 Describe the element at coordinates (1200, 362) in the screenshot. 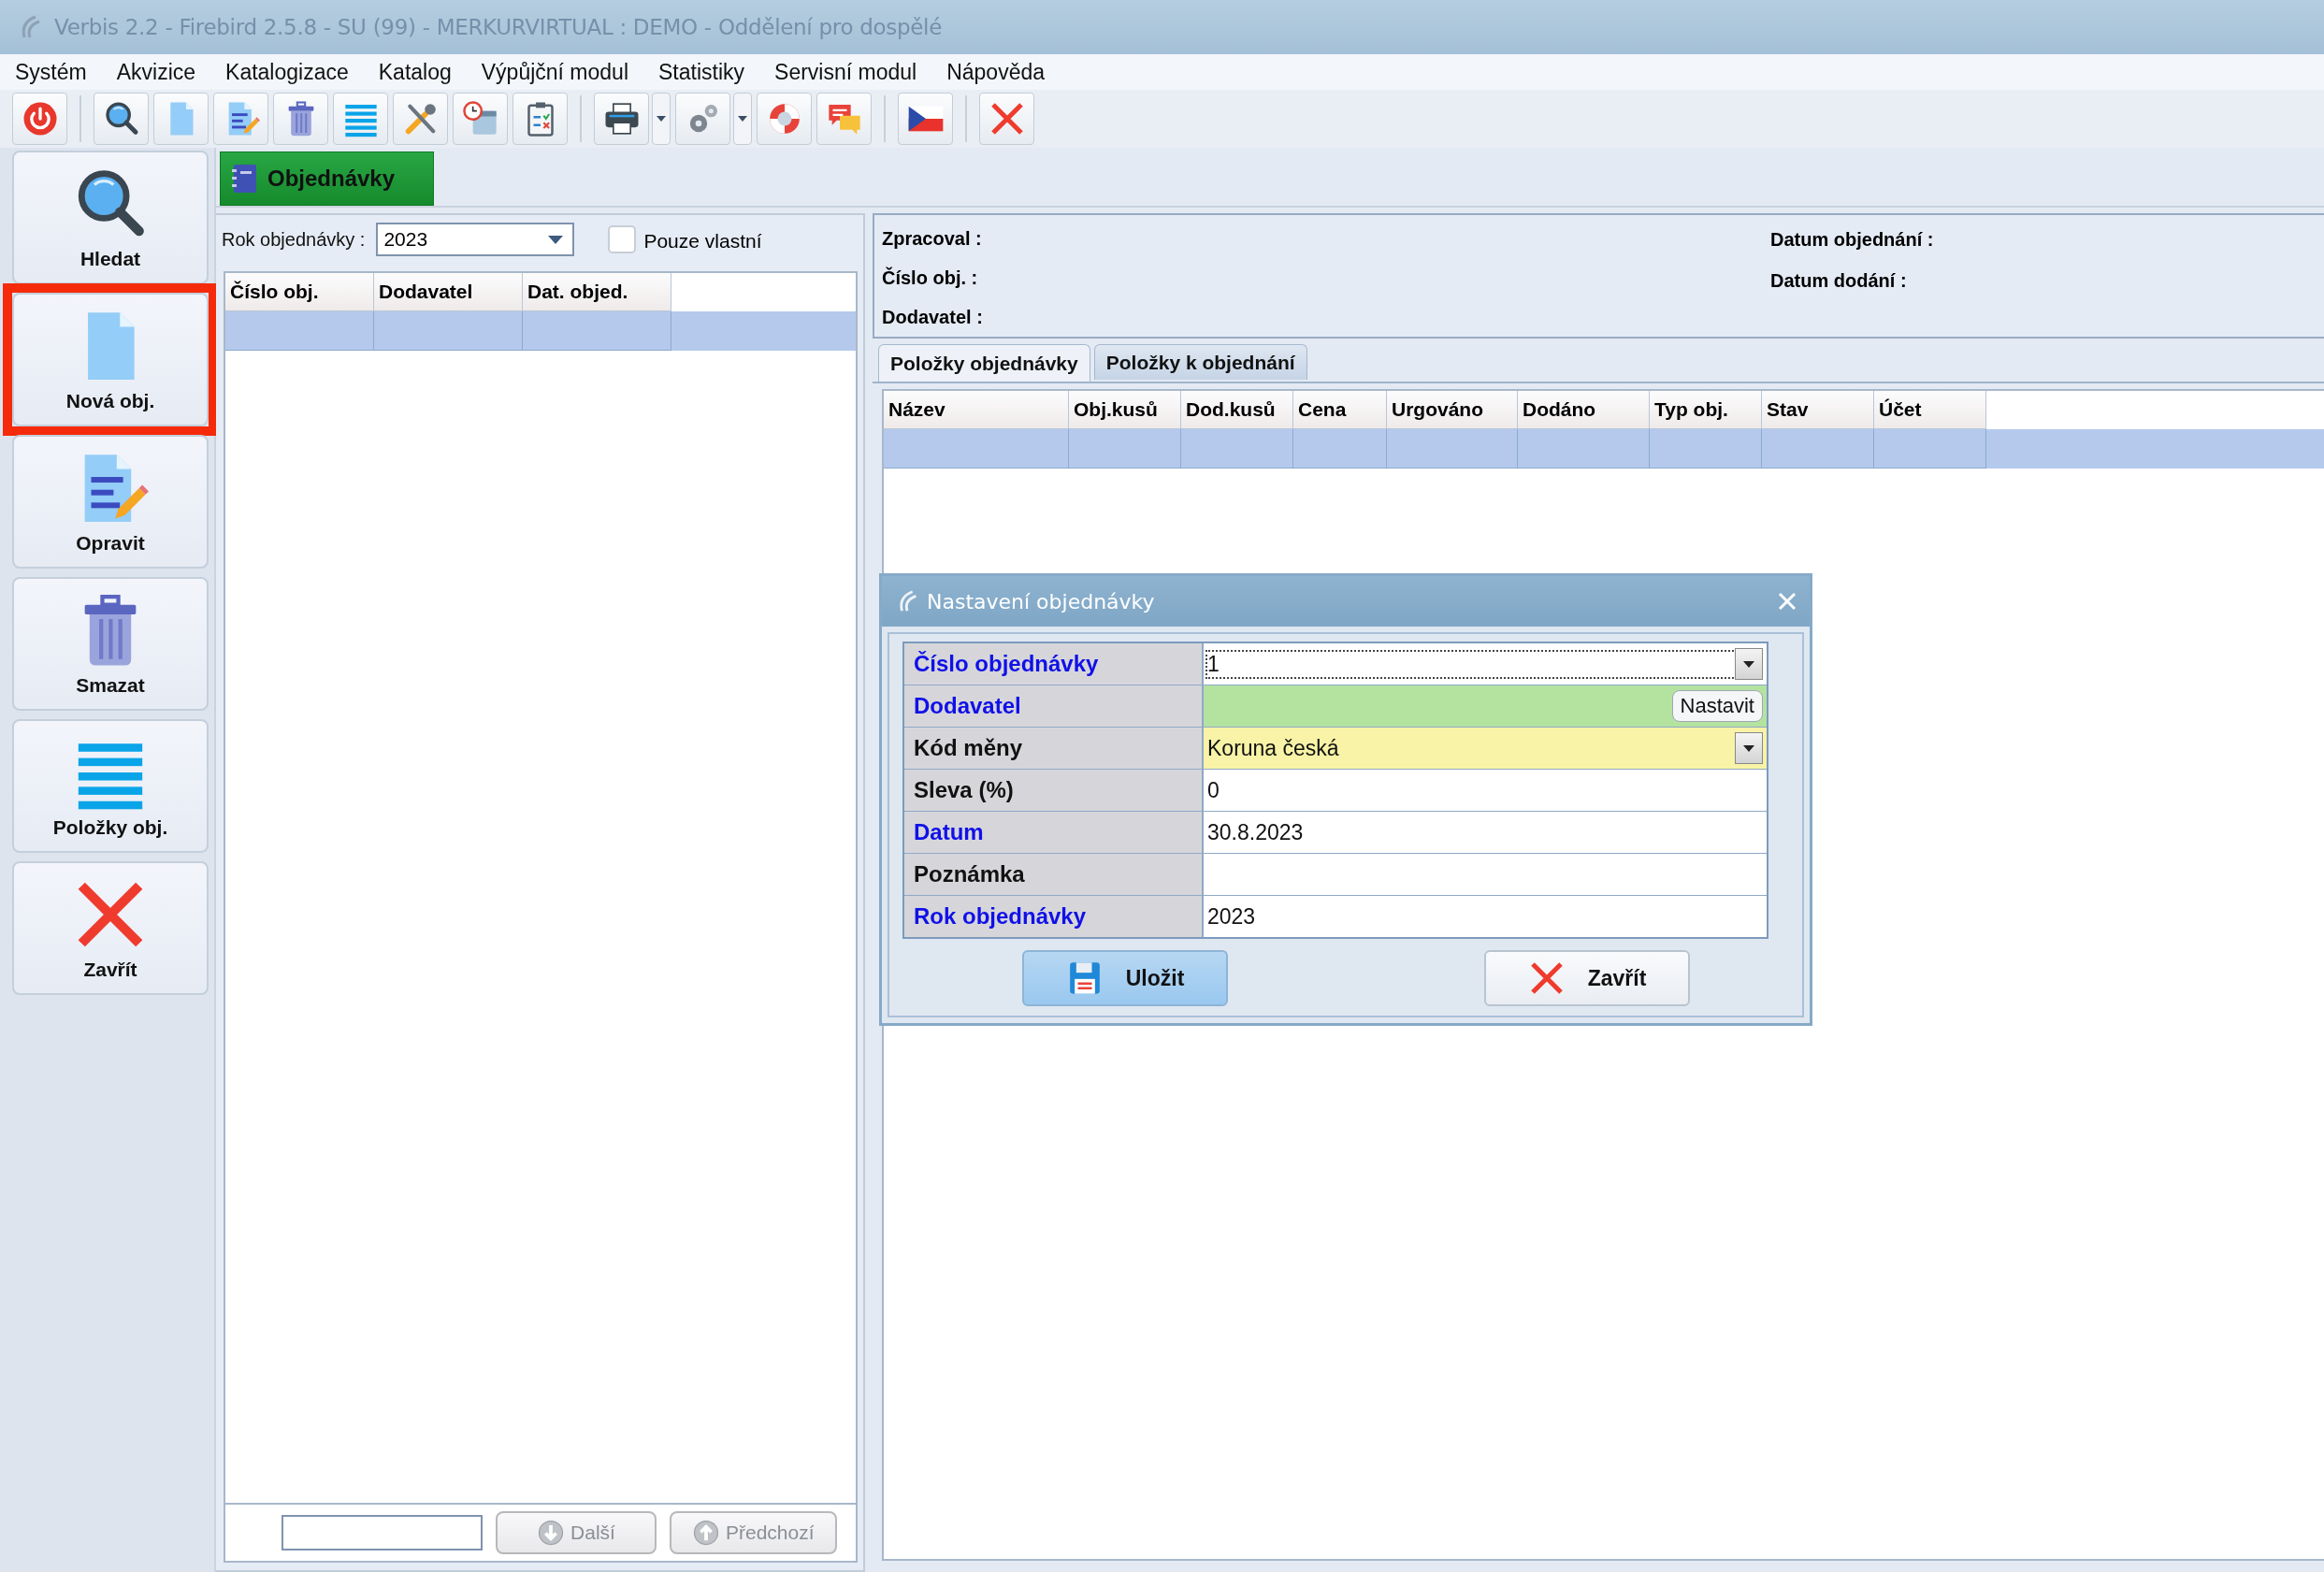

I see `tab: Položky k objednání` at that location.